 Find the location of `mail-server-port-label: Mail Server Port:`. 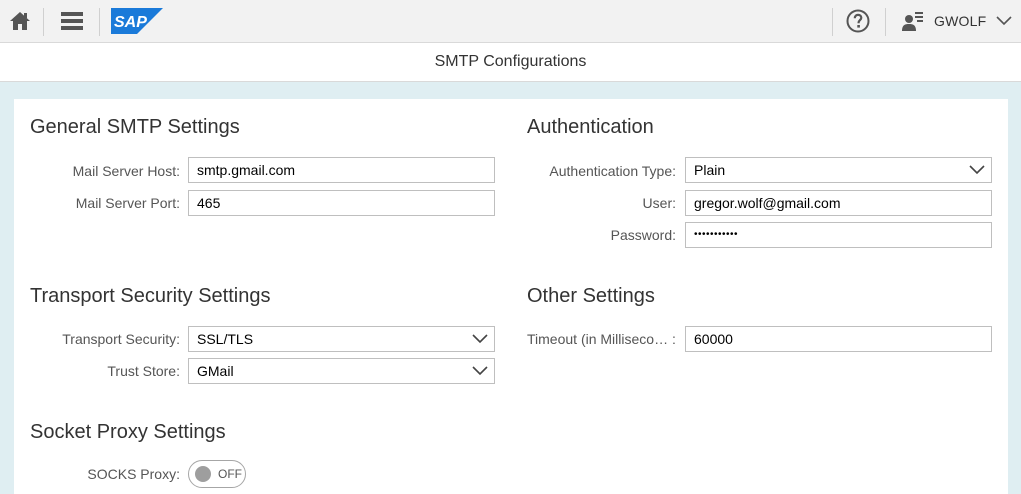

mail-server-port-label: Mail Server Port: is located at coordinates (127, 203).